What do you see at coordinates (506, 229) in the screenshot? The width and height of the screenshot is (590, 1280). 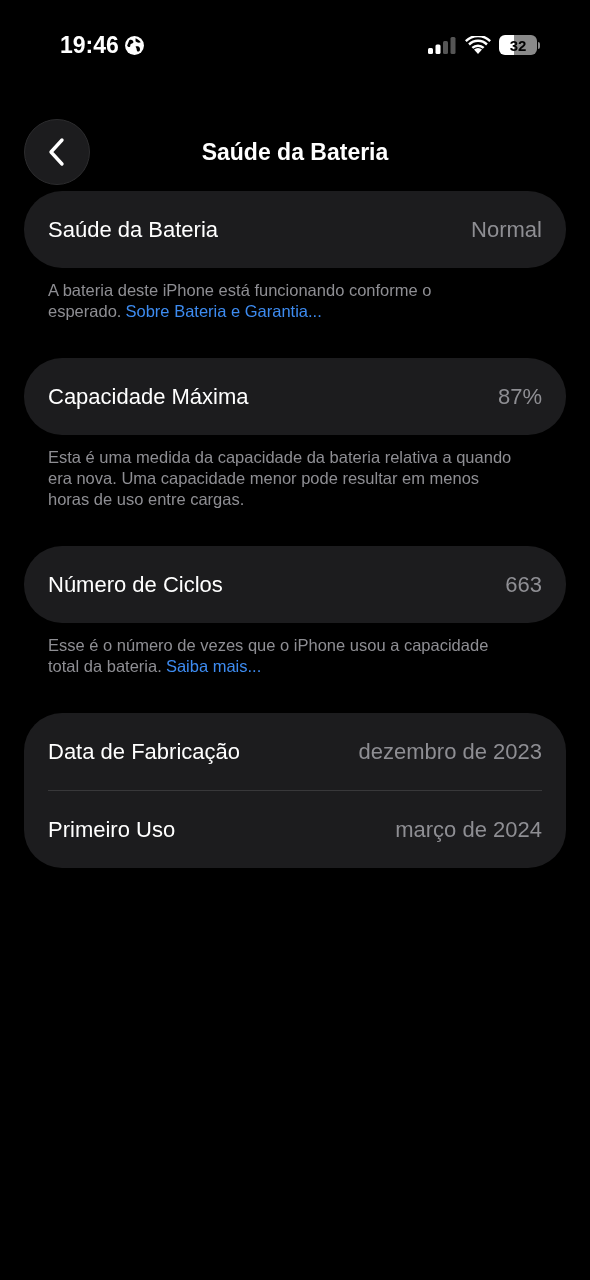 I see `row-value: Normal` at bounding box center [506, 229].